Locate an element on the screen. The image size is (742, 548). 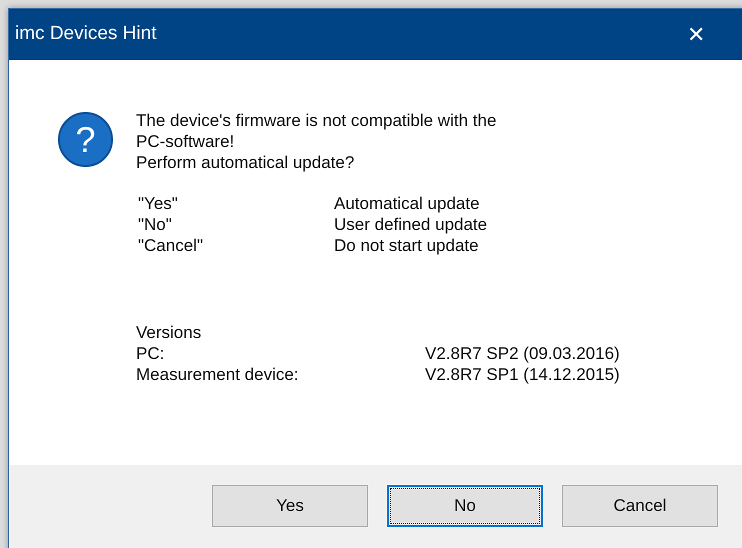
message-text: PC-software! is located at coordinates (186, 141).